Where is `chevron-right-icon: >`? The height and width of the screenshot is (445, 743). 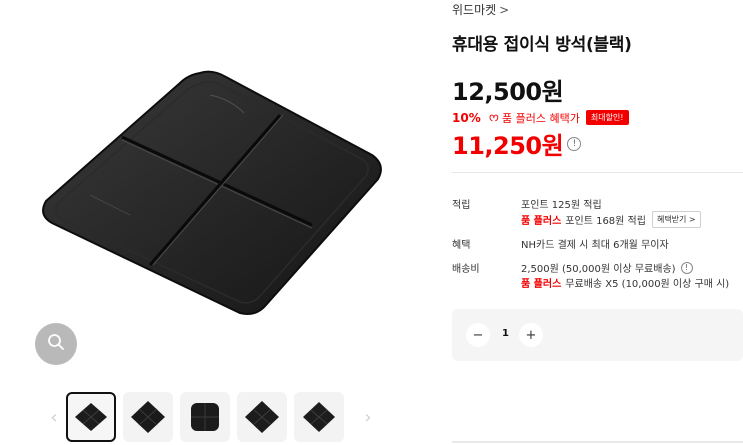
chevron-right-icon: > is located at coordinates (504, 9).